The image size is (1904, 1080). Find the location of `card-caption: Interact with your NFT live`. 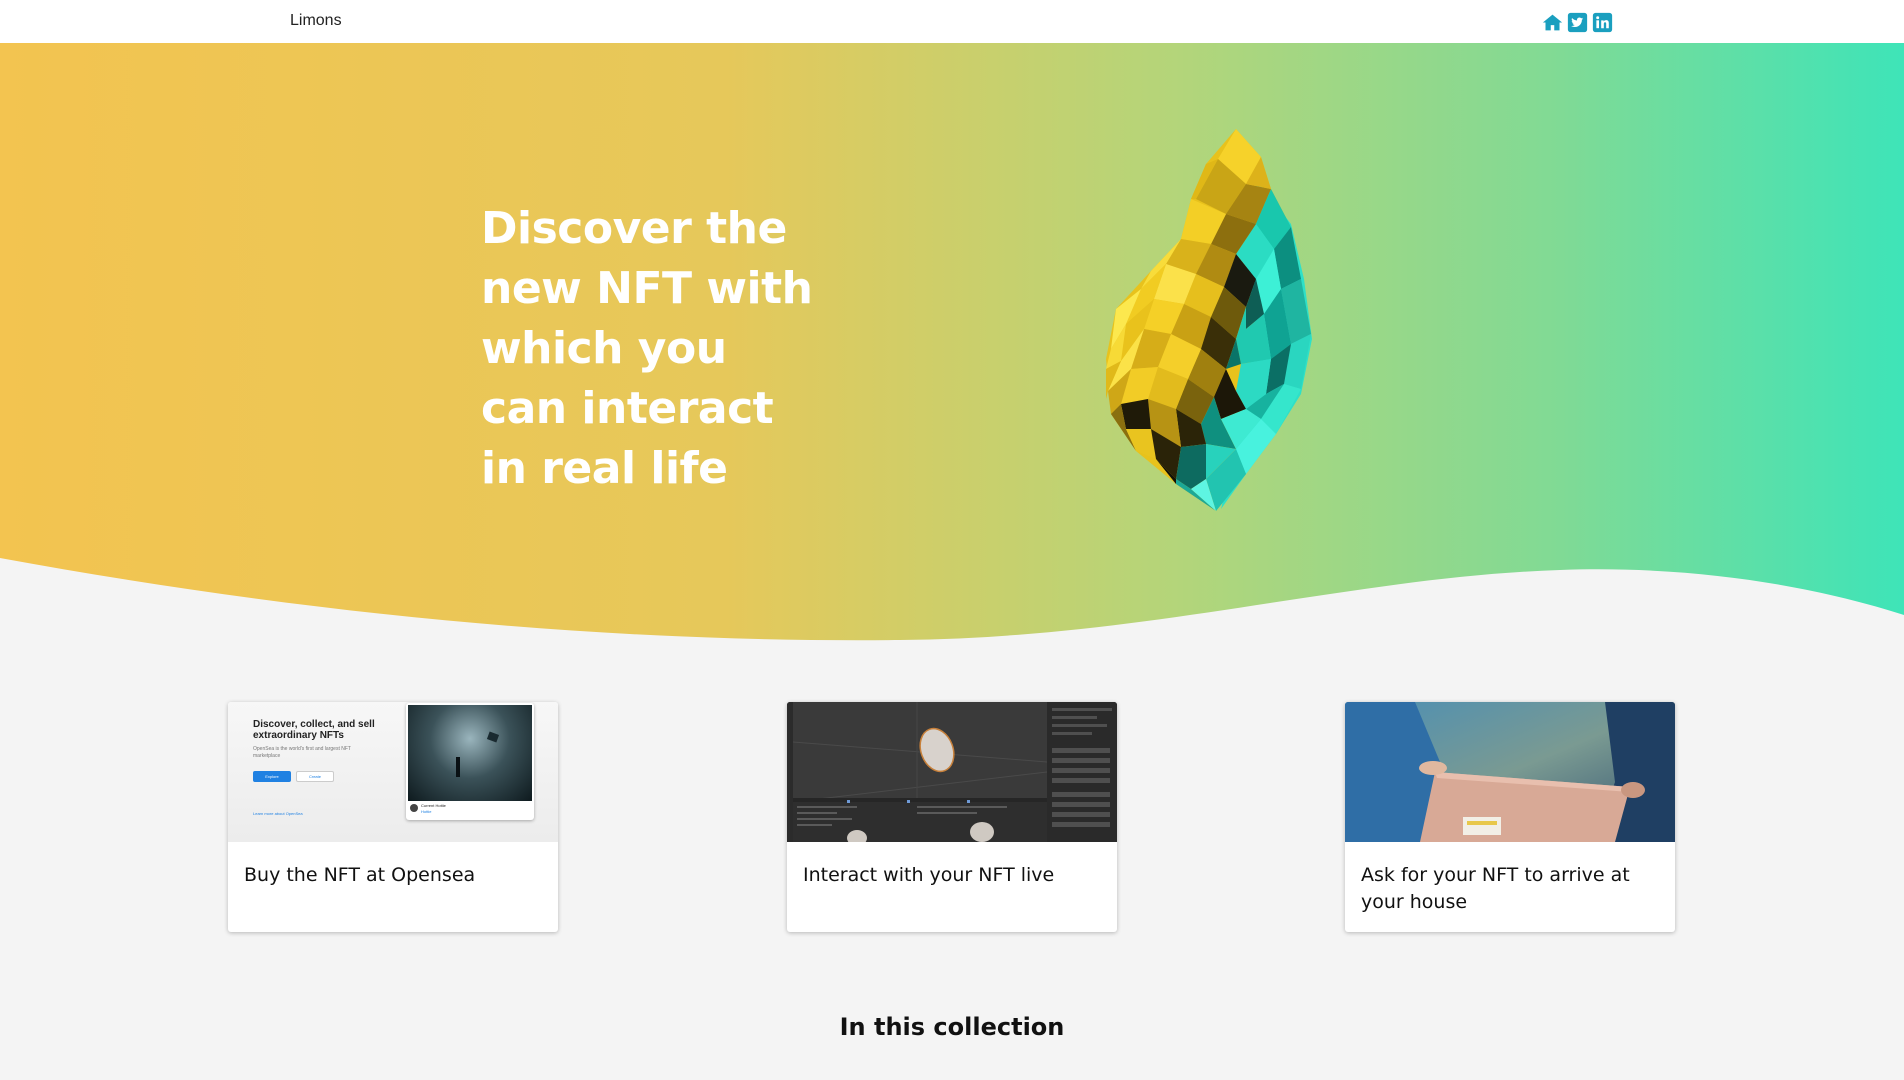

card-caption: Interact with your NFT live is located at coordinates (929, 875).